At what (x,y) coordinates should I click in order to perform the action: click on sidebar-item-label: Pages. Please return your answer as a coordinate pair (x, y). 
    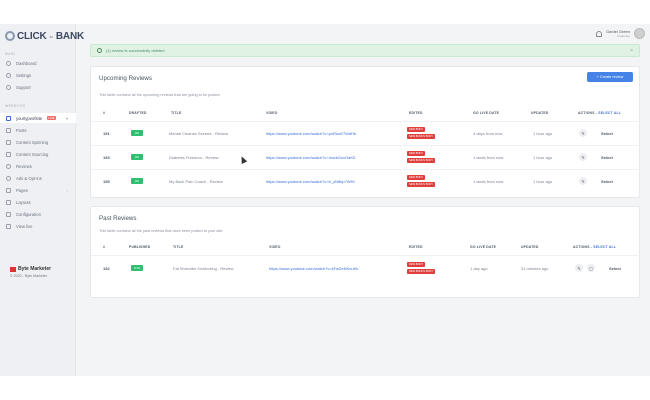
    Looking at the image, I should click on (22, 190).